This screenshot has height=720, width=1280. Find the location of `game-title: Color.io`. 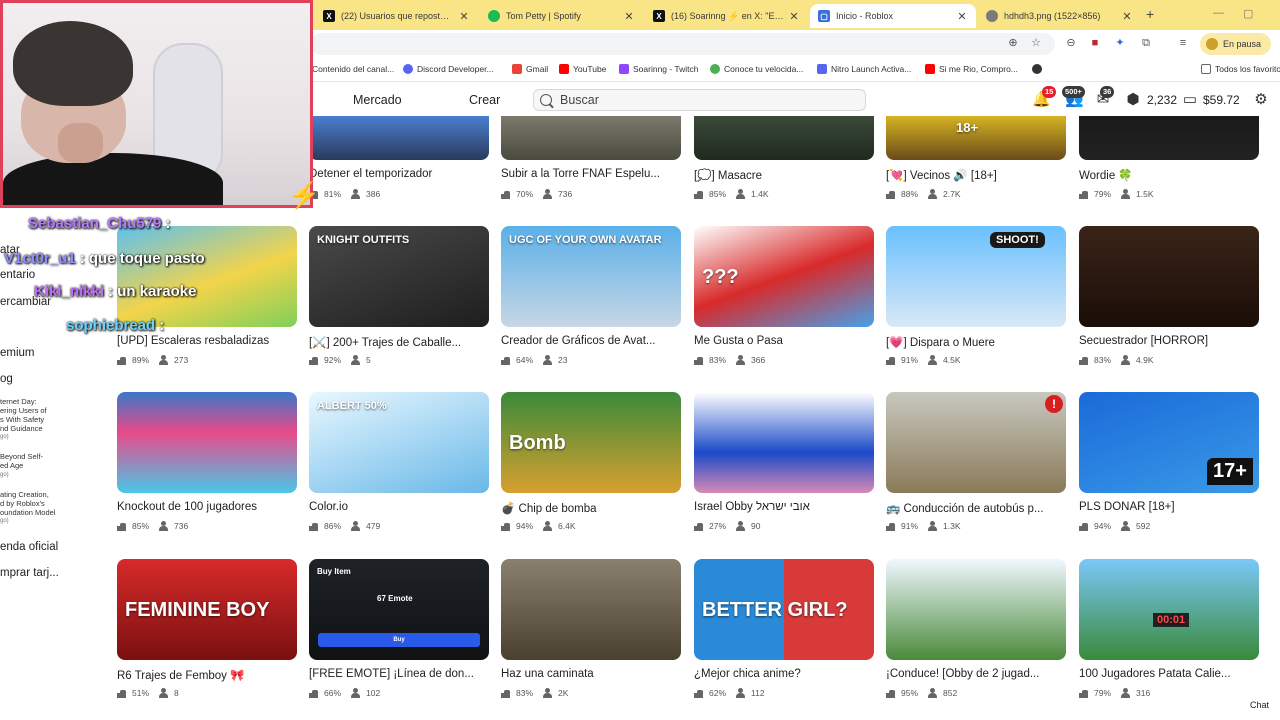

game-title: Color.io is located at coordinates (399, 507).